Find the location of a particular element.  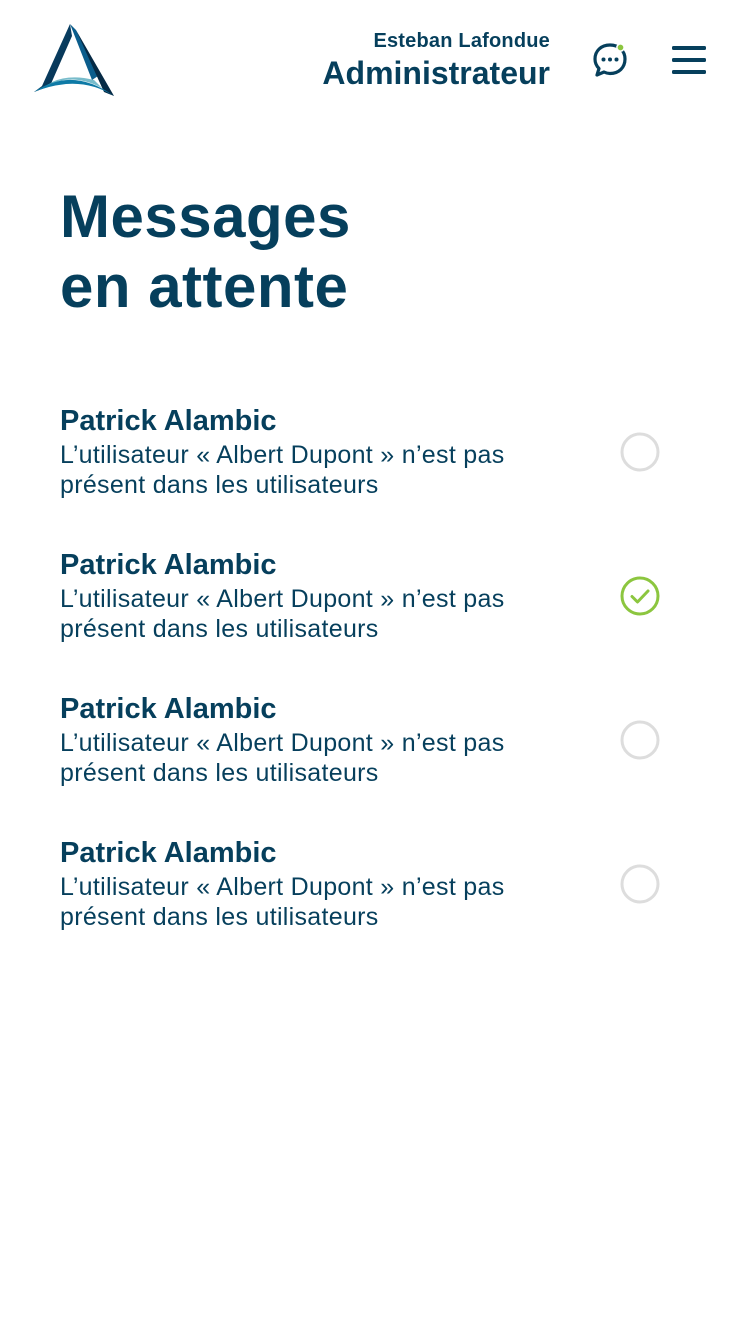

menu-button is located at coordinates (690, 61).